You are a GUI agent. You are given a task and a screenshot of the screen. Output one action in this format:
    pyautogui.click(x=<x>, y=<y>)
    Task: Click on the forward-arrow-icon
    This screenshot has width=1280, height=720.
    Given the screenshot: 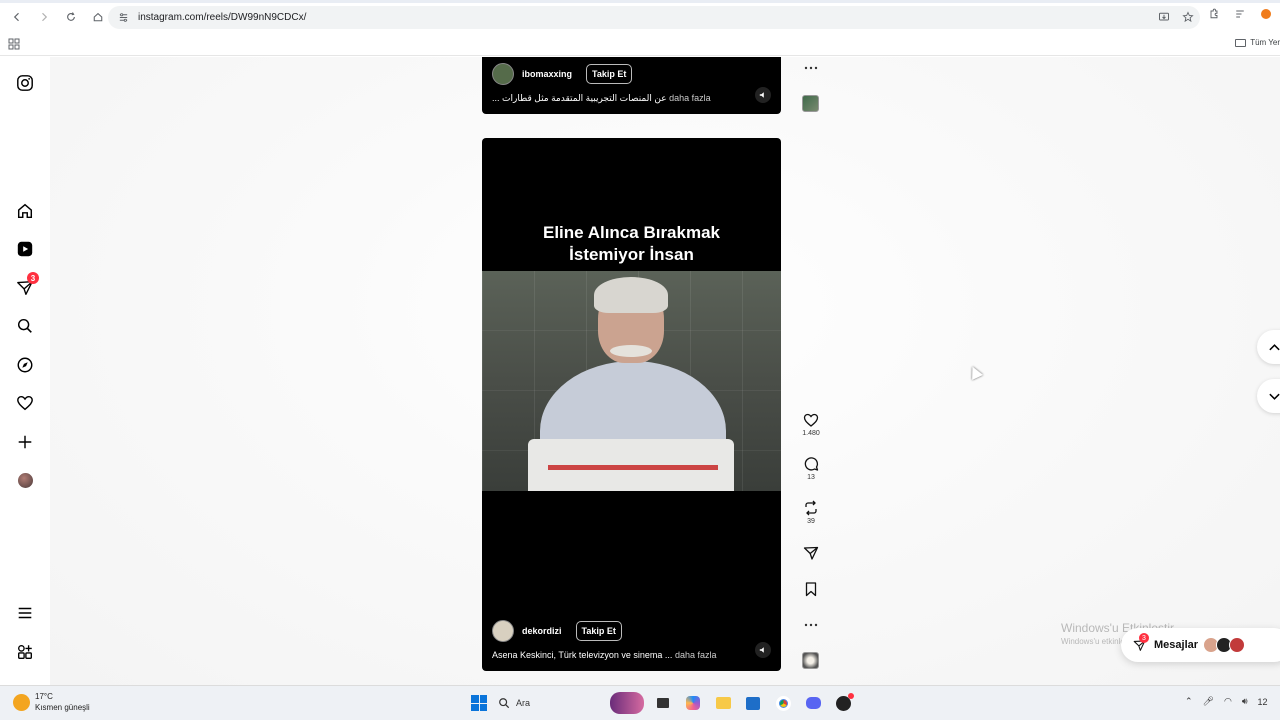 What is the action you would take?
    pyautogui.click(x=45, y=17)
    